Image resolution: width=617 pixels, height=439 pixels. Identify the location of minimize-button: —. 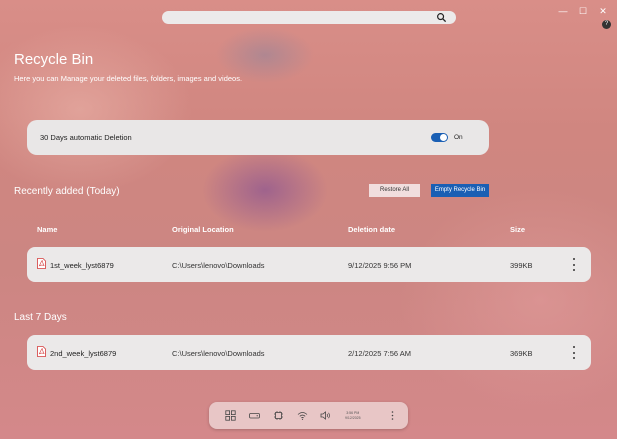
(563, 11).